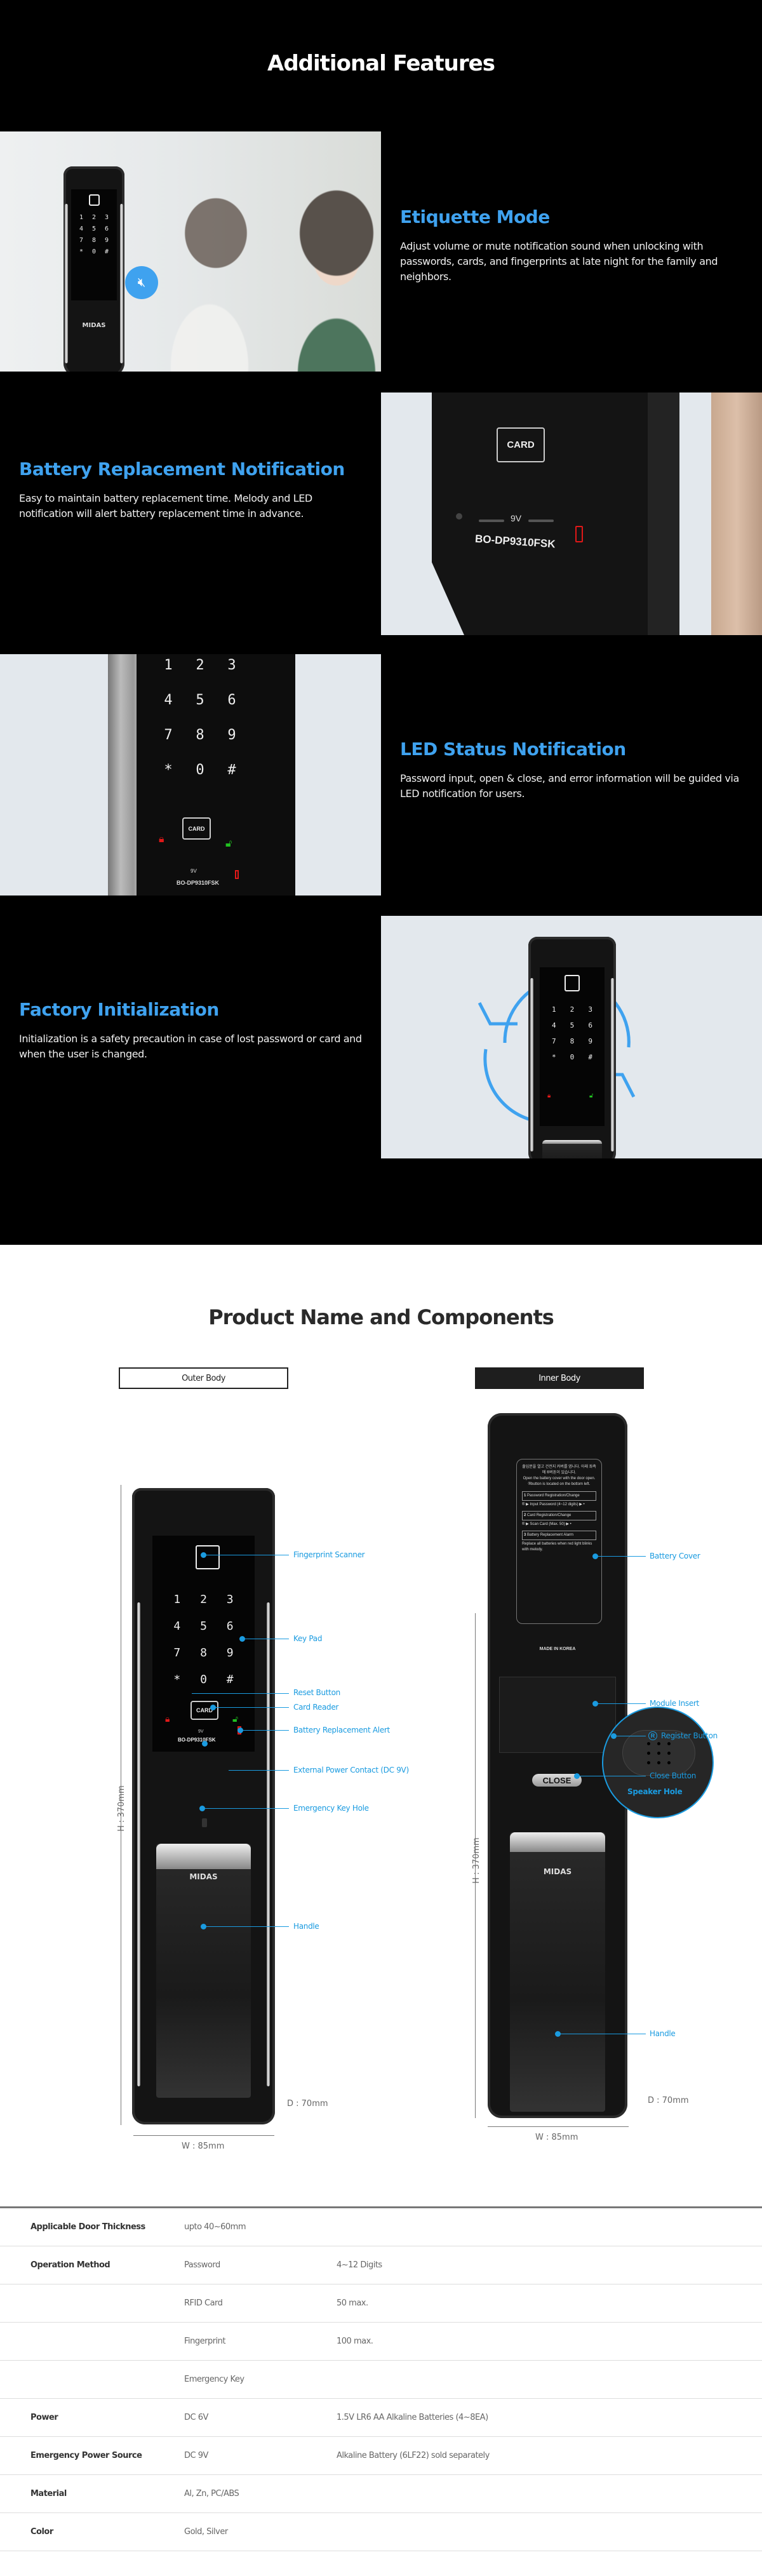 This screenshot has width=762, height=2576. Describe the element at coordinates (674, 1775) in the screenshot. I see `label-close-button: Close Button` at that location.